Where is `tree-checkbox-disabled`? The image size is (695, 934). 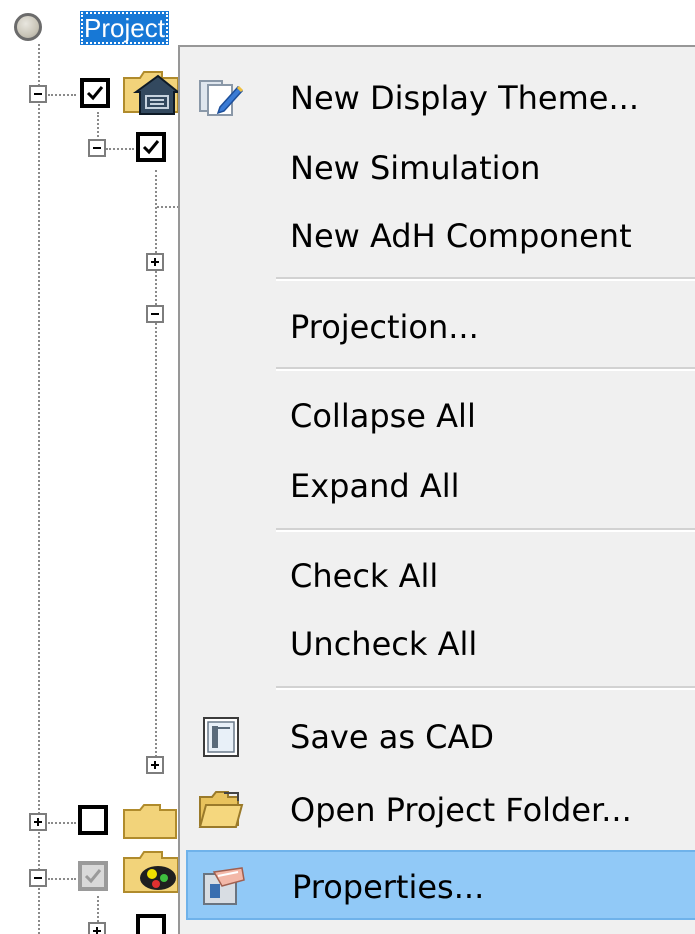
tree-checkbox-disabled is located at coordinates (93, 876).